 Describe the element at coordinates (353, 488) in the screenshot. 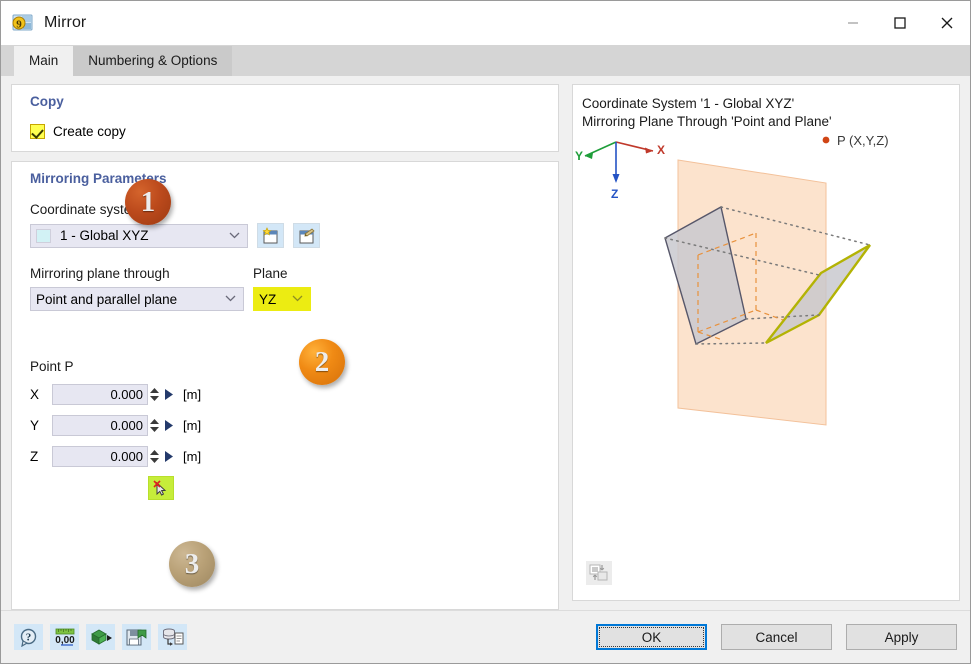

I see `pick-point-row` at that location.